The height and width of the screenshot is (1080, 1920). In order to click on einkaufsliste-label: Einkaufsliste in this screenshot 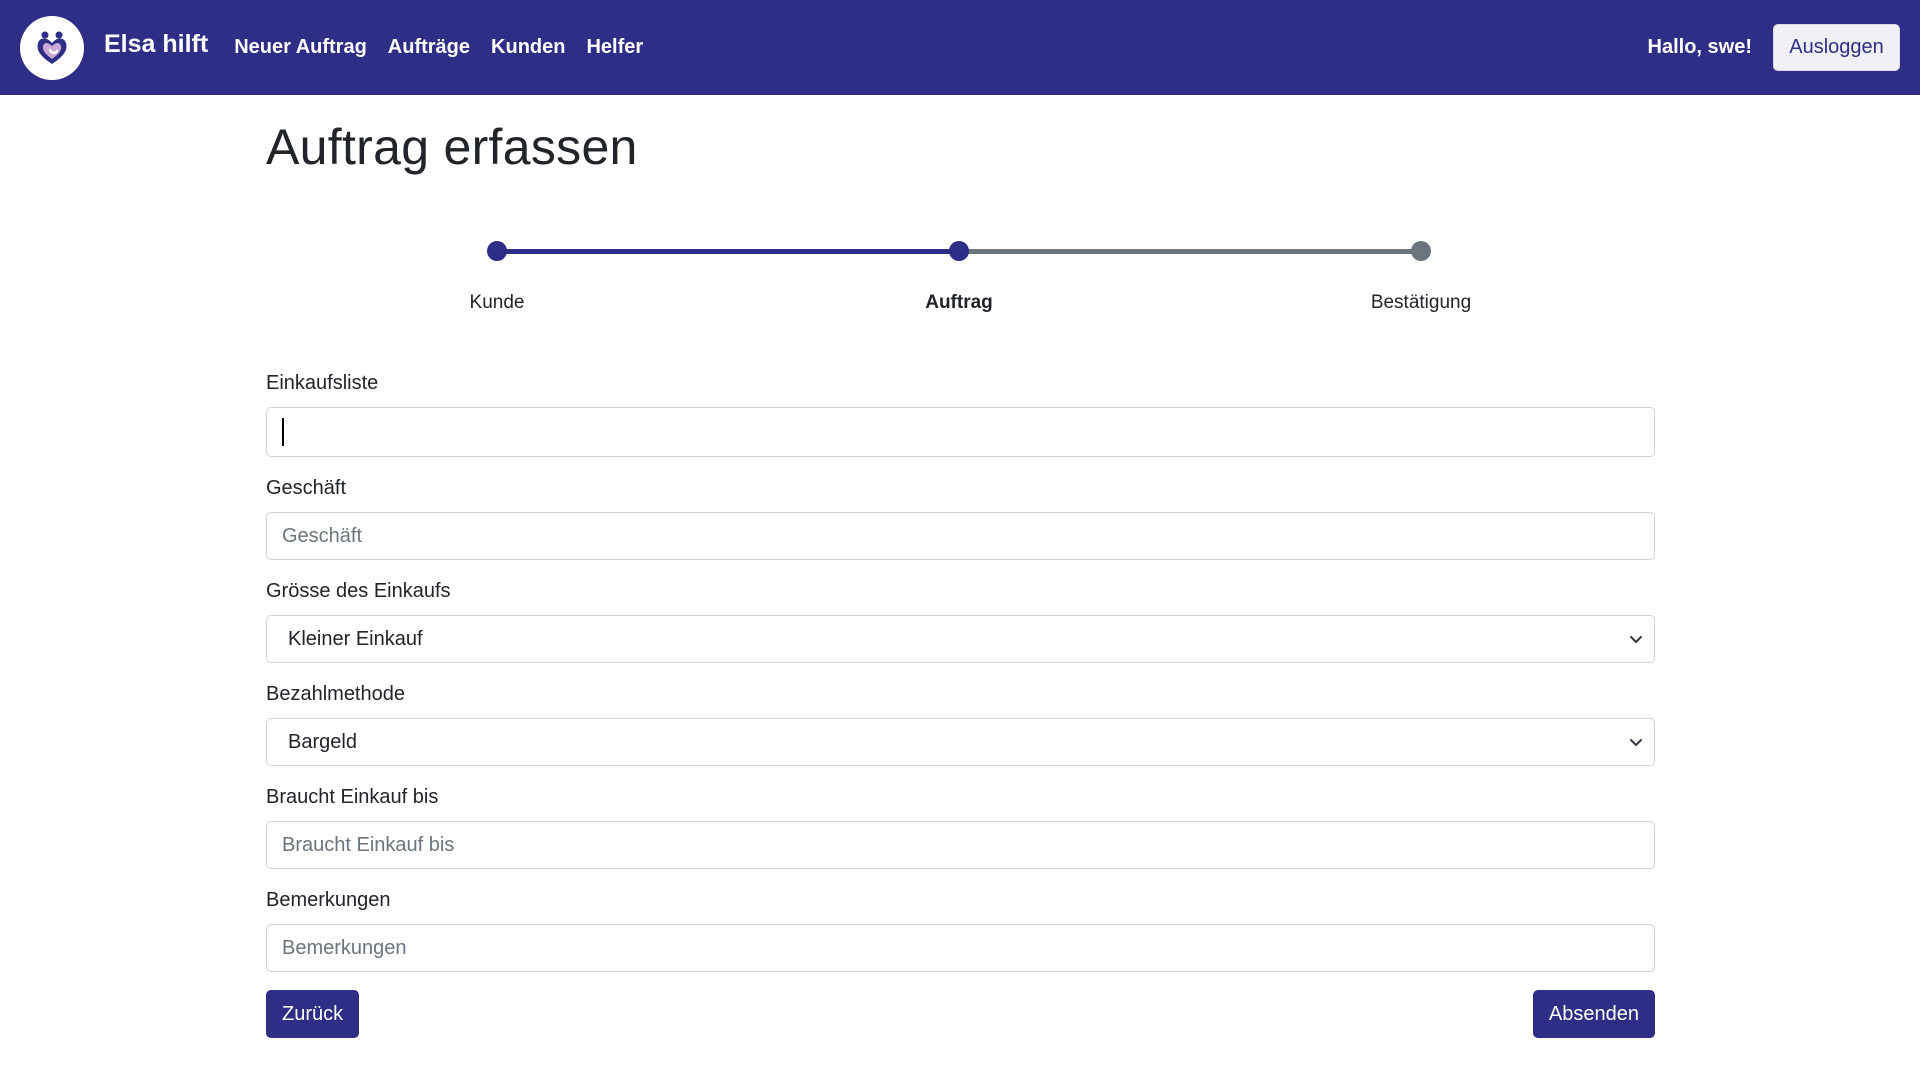, I will do `click(322, 383)`.